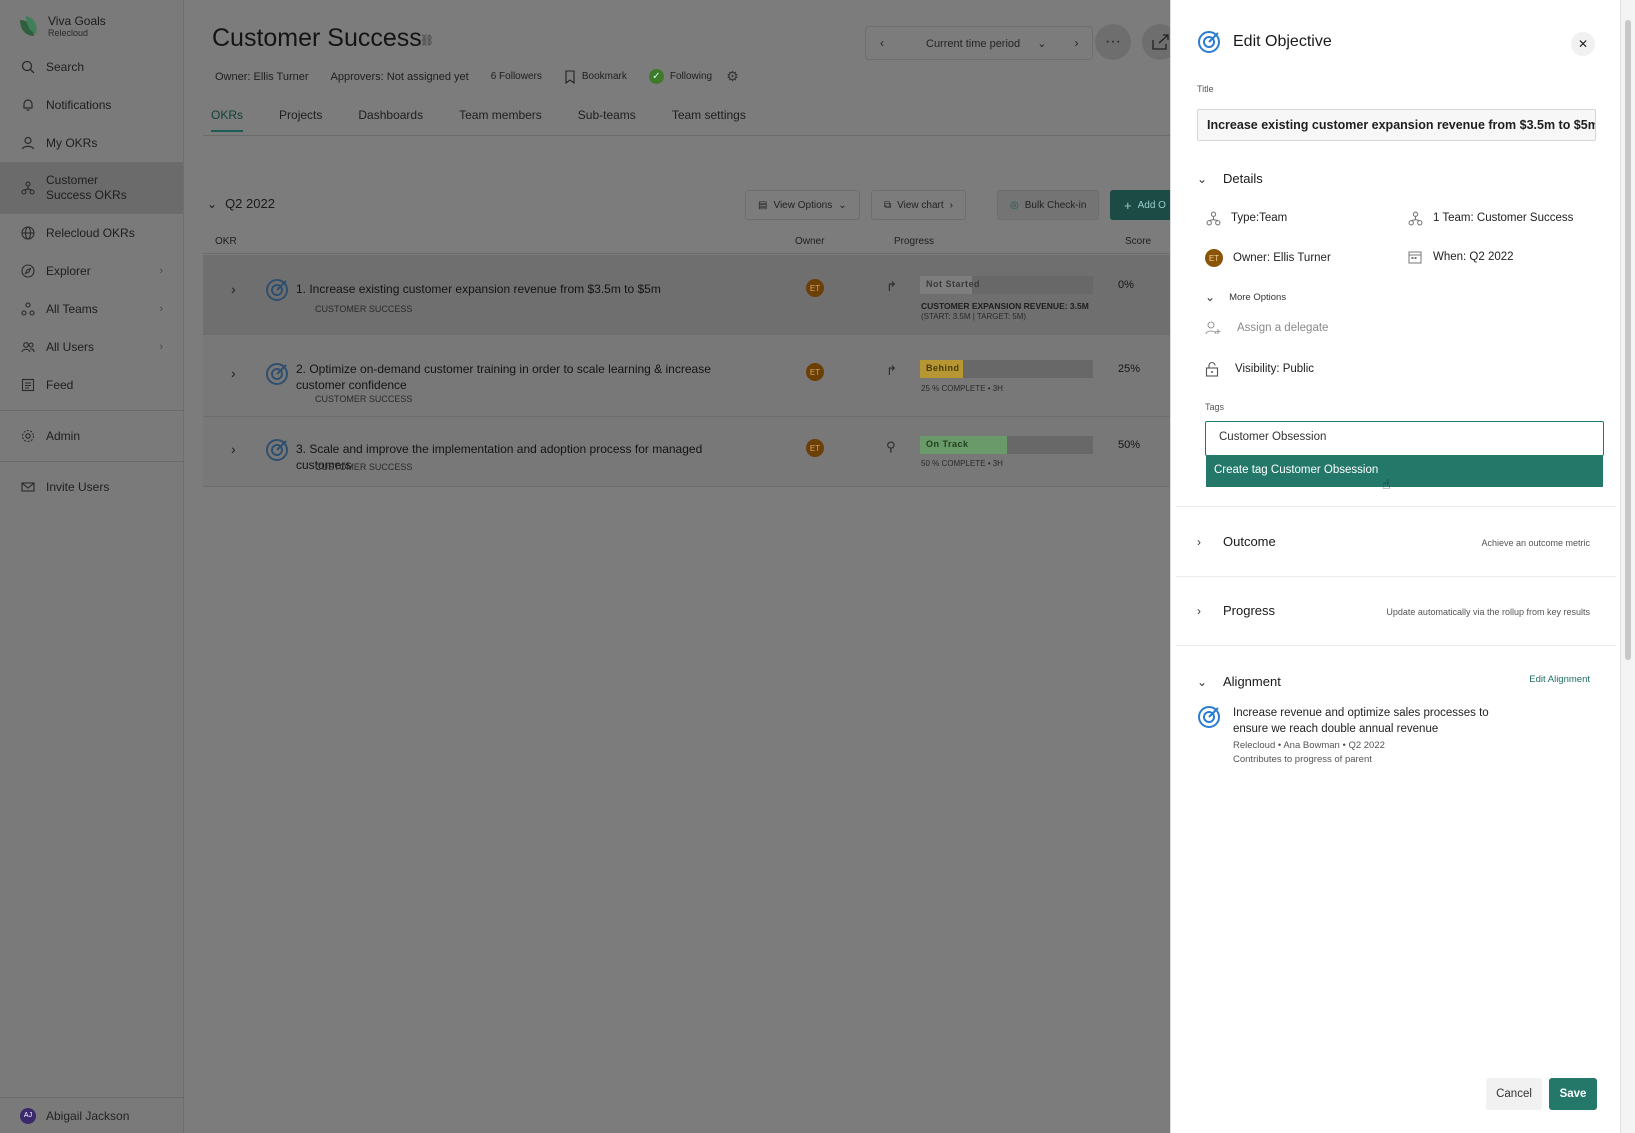 The image size is (1635, 1133). I want to click on nav-customer-success-okrs: Customer Success OKRs, so click(91, 188).